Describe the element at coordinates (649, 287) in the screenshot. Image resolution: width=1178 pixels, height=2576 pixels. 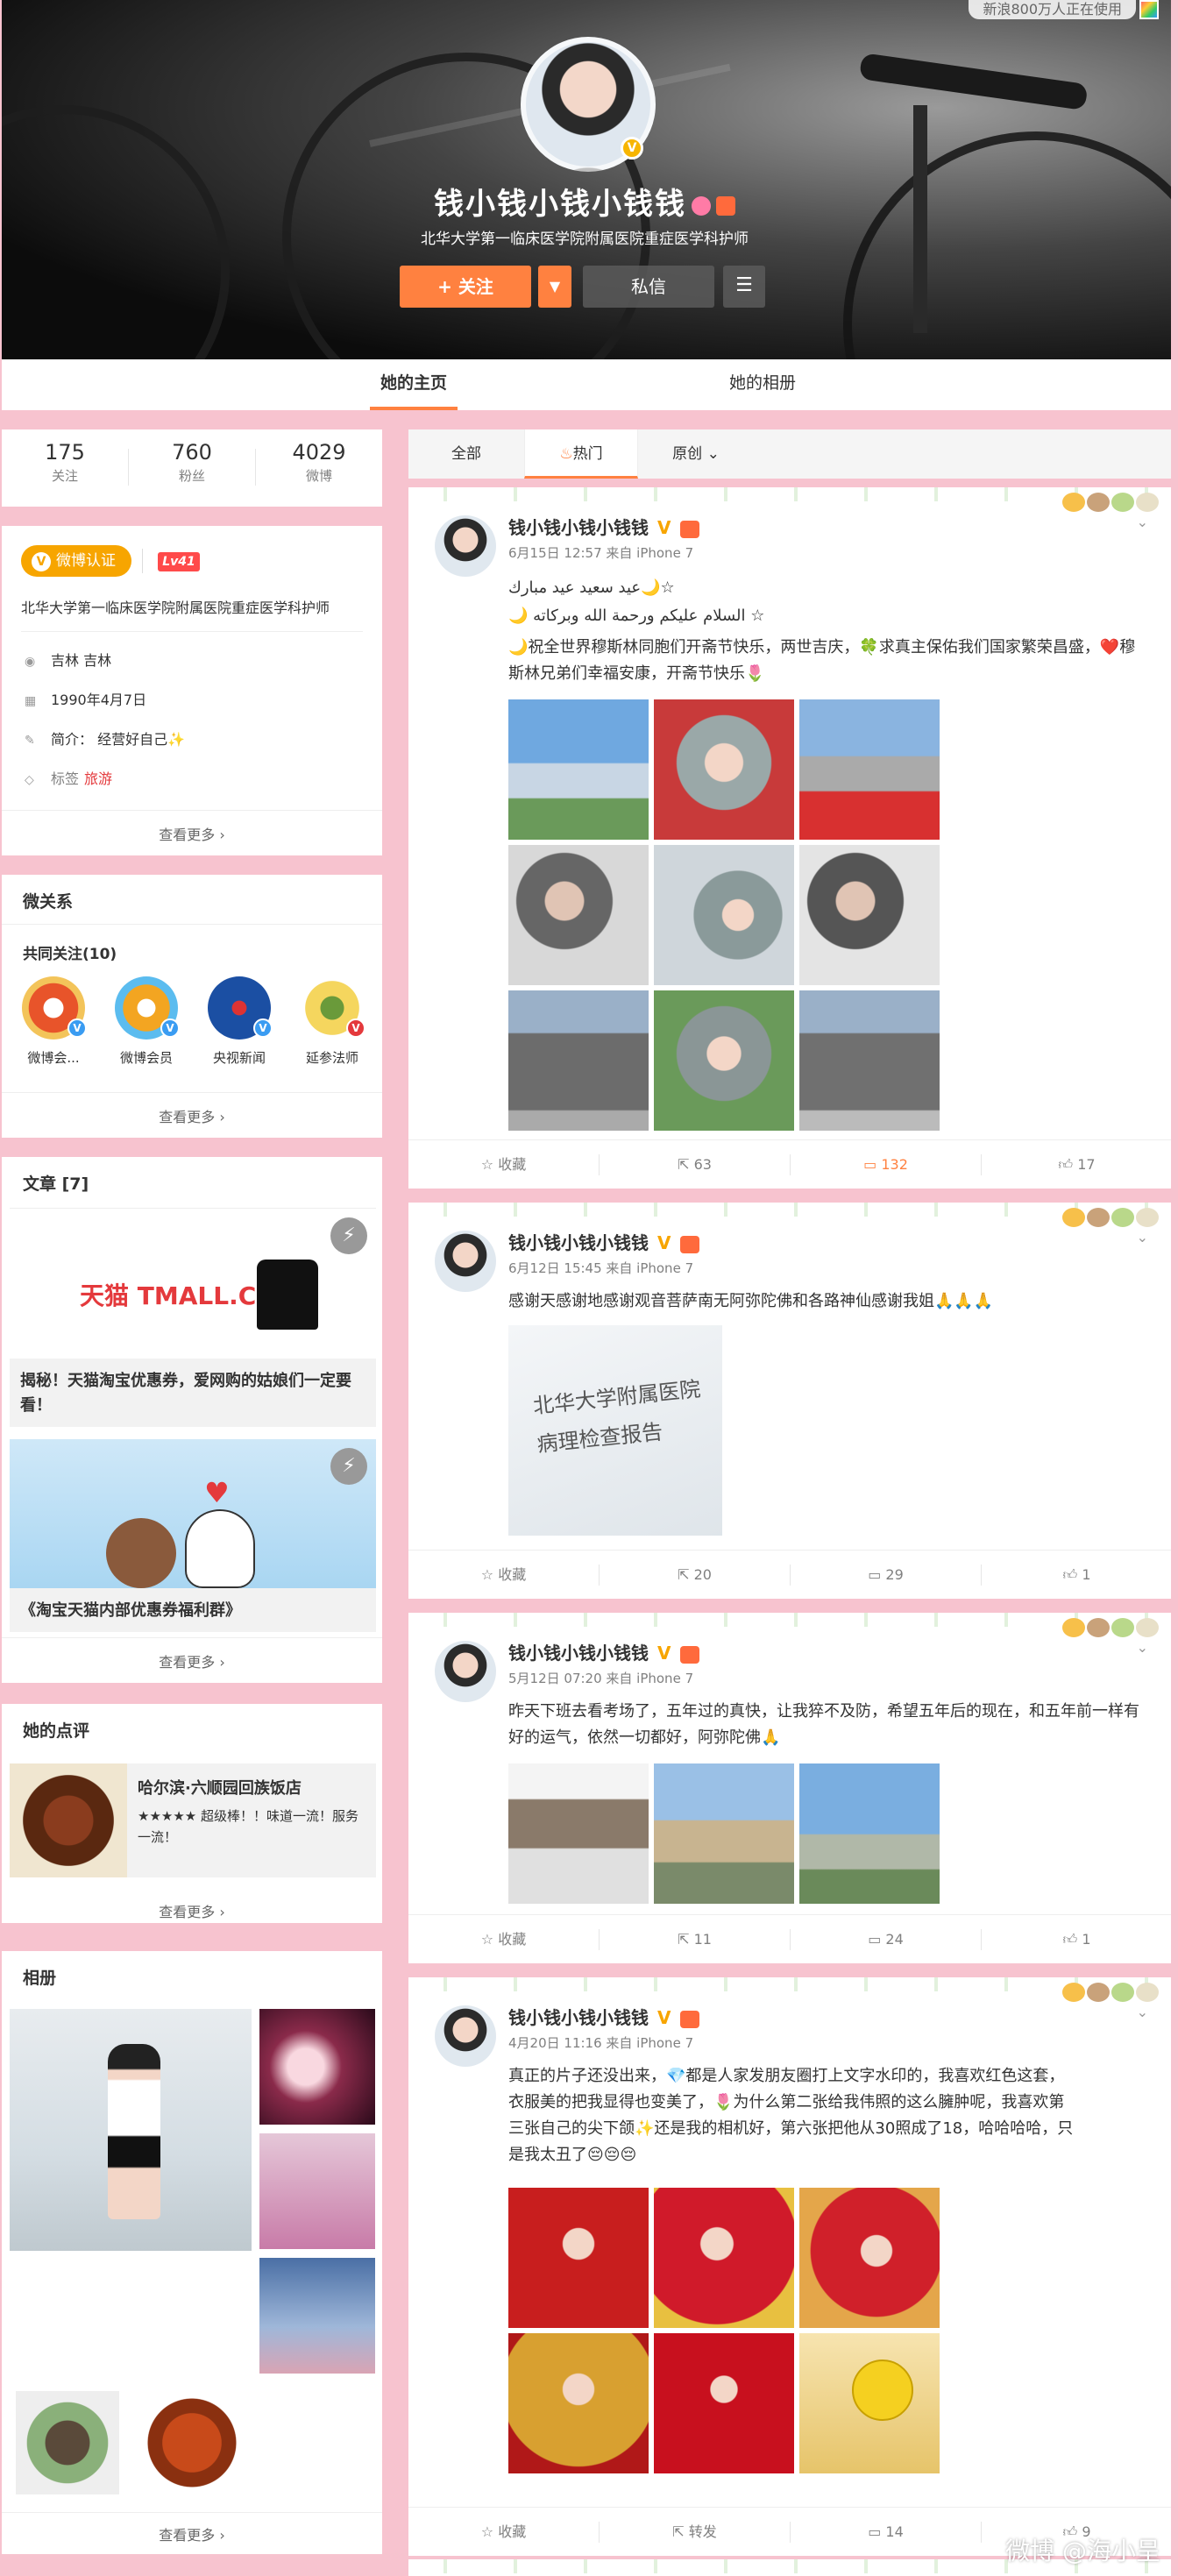
I see `message-button: 私信` at that location.